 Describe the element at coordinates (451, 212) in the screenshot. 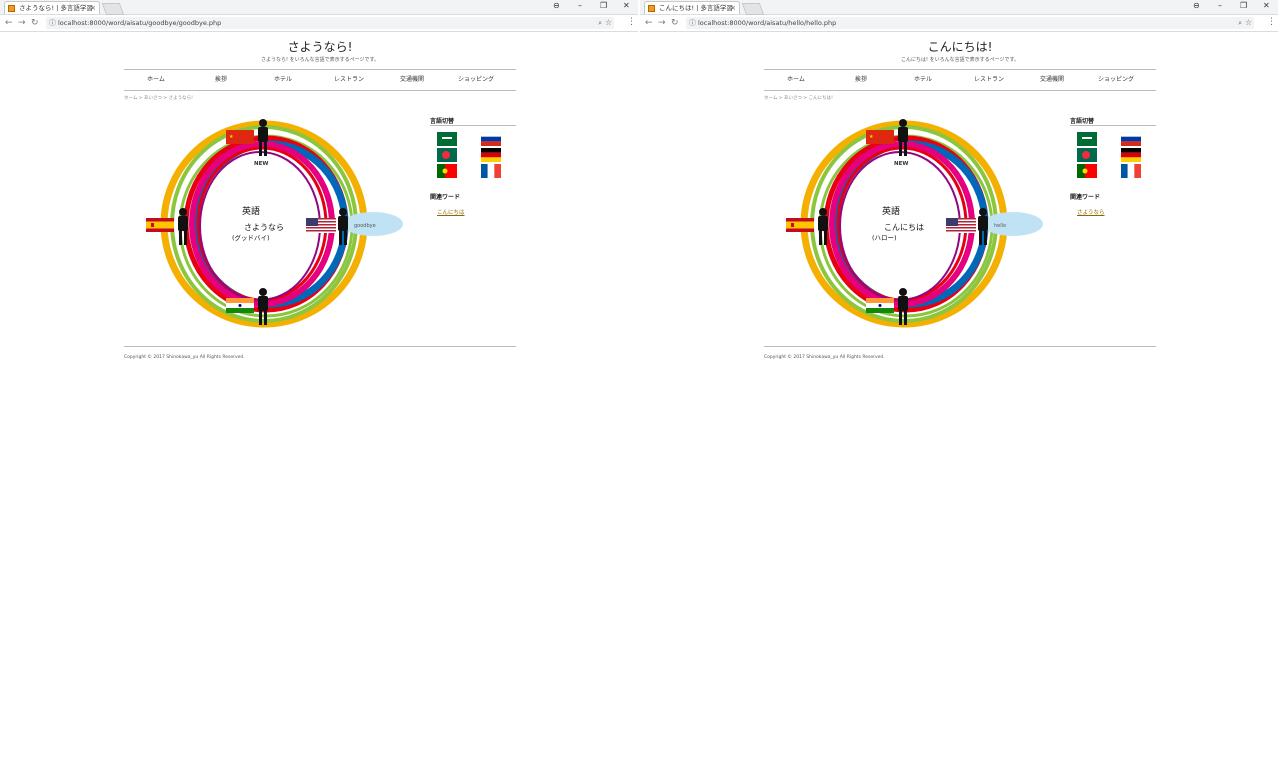

I see `related-word-link: こんにちは` at that location.